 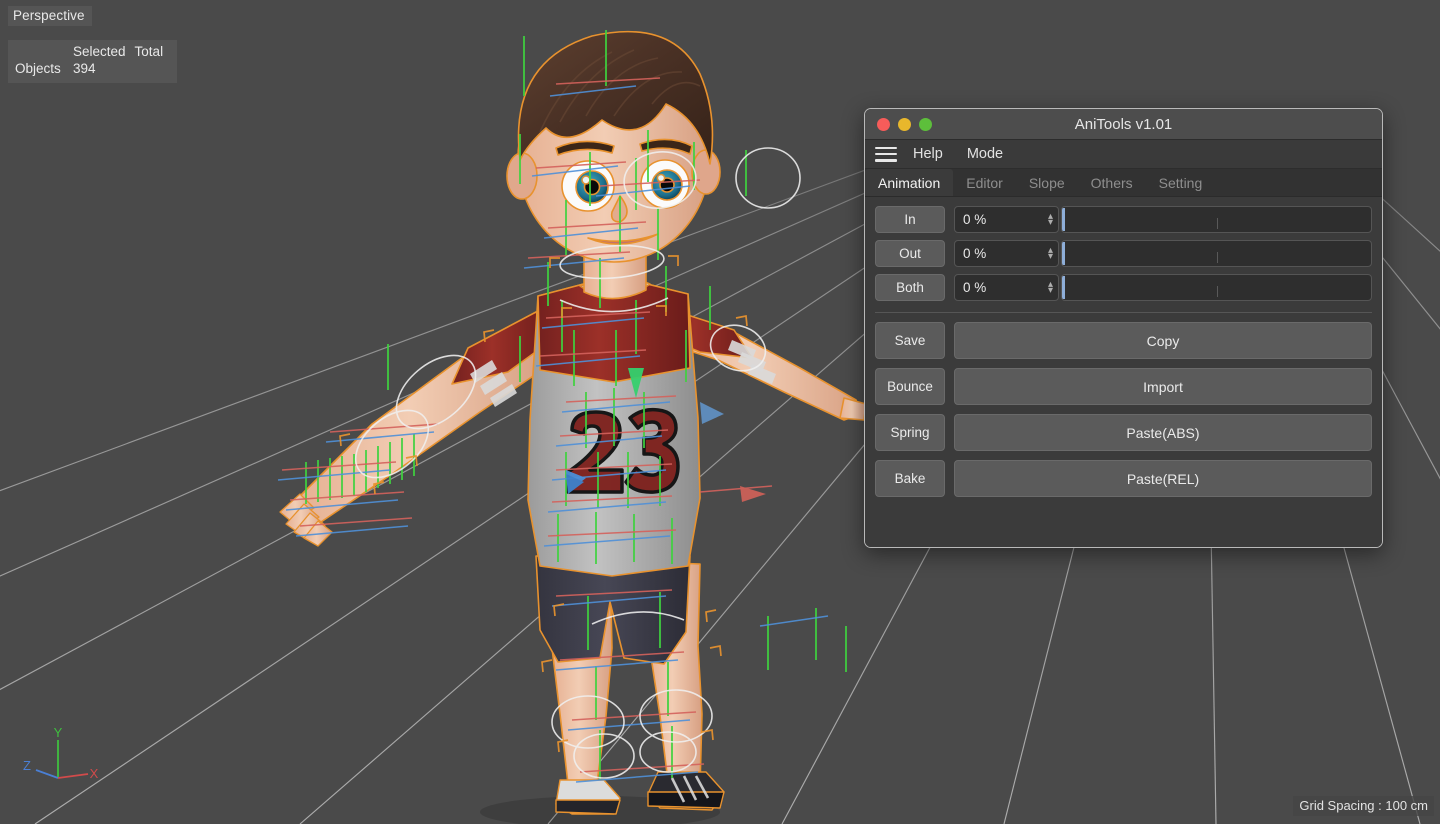 What do you see at coordinates (1006, 287) in the screenshot?
I see `both-spinbox: 0 % ▴ ▾` at bounding box center [1006, 287].